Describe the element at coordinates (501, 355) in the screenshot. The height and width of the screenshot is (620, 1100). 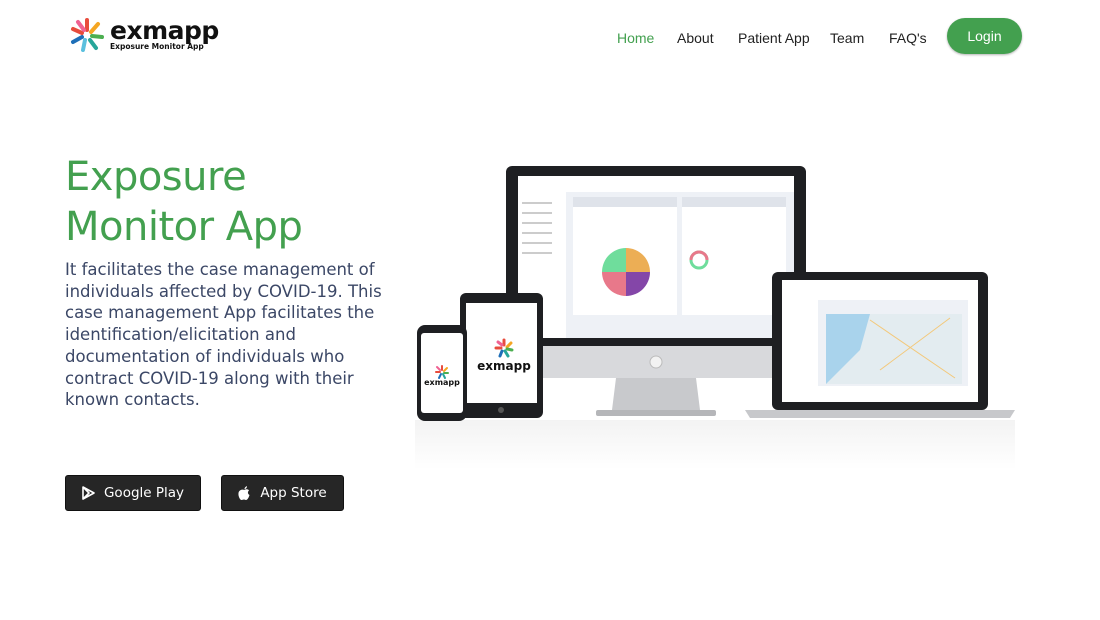
I see `tablet: exmapp` at that location.